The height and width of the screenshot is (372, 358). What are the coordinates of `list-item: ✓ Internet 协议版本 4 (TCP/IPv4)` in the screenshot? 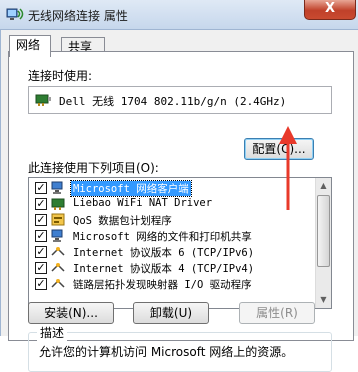 It's located at (173, 268).